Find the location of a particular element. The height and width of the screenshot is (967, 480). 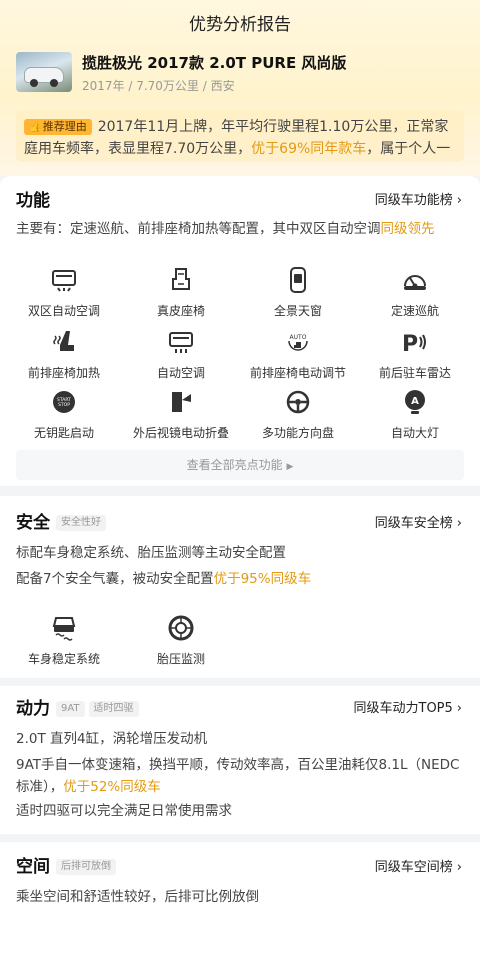

leather-seat-icon is located at coordinates (181, 279).